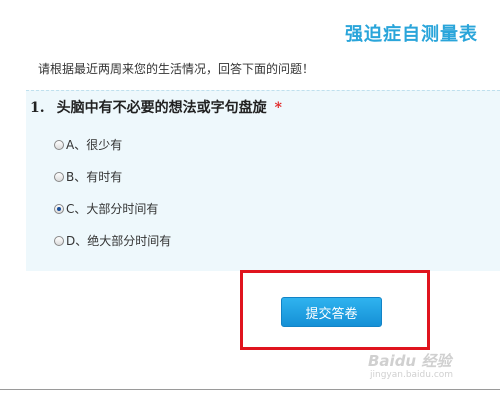 This screenshot has width=500, height=400. I want to click on question-title: 1. 头脑中有不必要的想法或字句盘旋 *, so click(156, 107).